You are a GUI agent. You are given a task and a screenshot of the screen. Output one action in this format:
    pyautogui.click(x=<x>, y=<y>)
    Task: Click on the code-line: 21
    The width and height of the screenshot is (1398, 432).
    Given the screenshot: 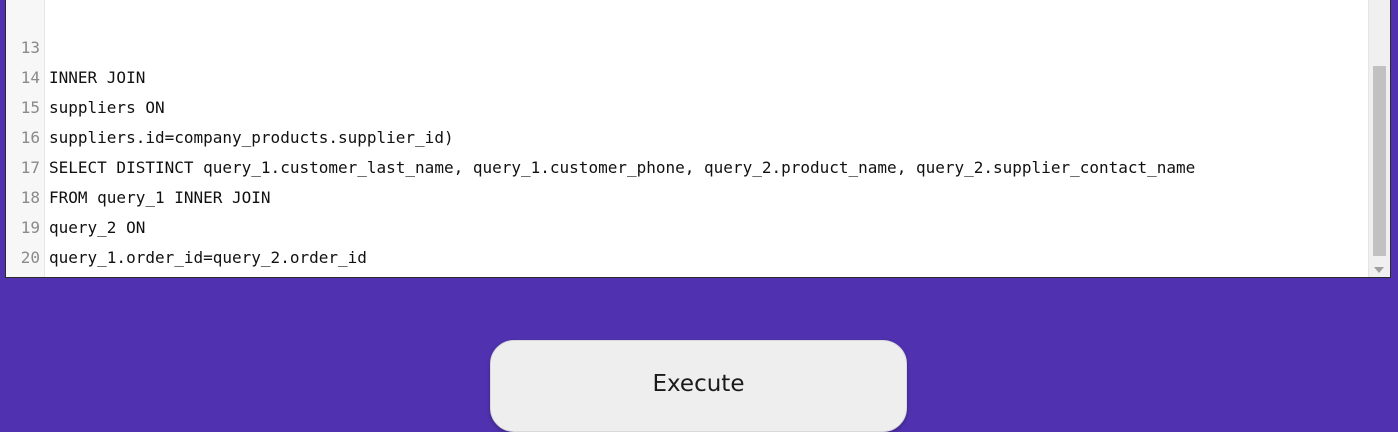 What is the action you would take?
    pyautogui.click(x=687, y=258)
    